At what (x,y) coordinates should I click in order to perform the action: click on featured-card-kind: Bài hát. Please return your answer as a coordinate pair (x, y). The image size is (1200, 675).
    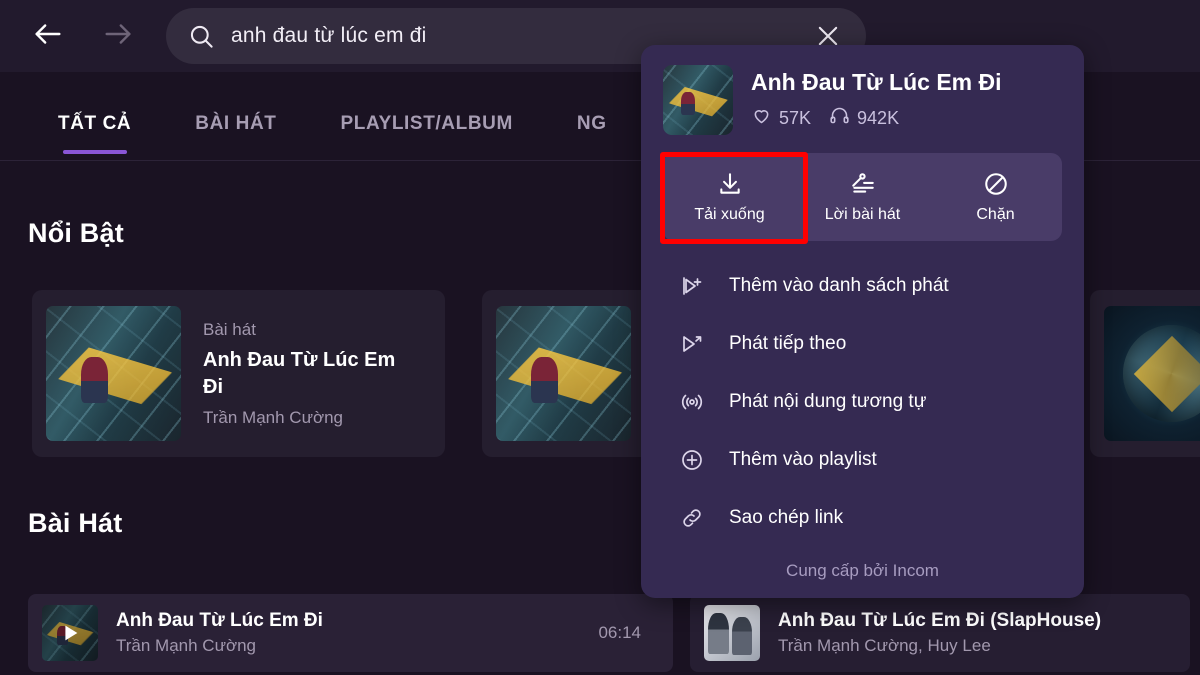
    Looking at the image, I should click on (229, 329).